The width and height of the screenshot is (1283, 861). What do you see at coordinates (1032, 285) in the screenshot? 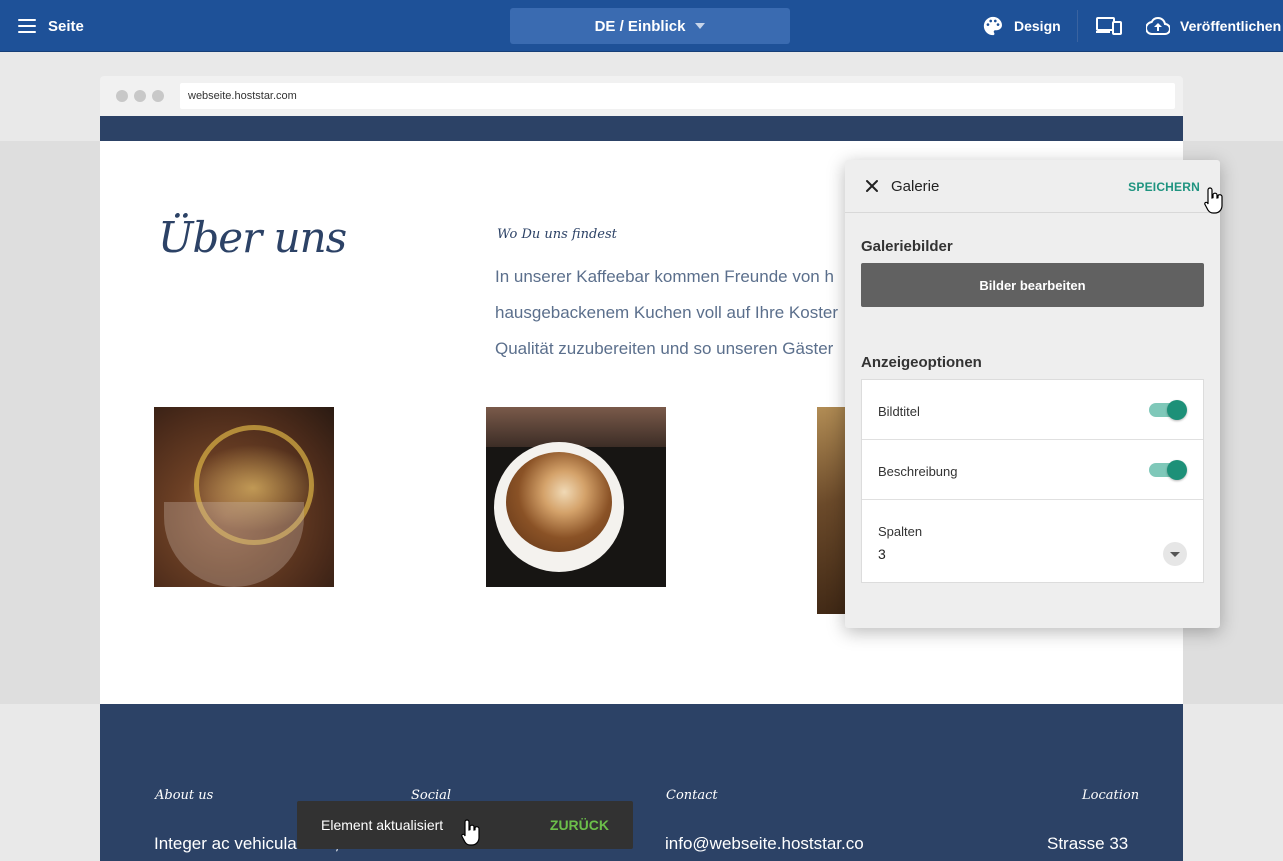
I see `edit-images-button: Bilder bearbeiten` at bounding box center [1032, 285].